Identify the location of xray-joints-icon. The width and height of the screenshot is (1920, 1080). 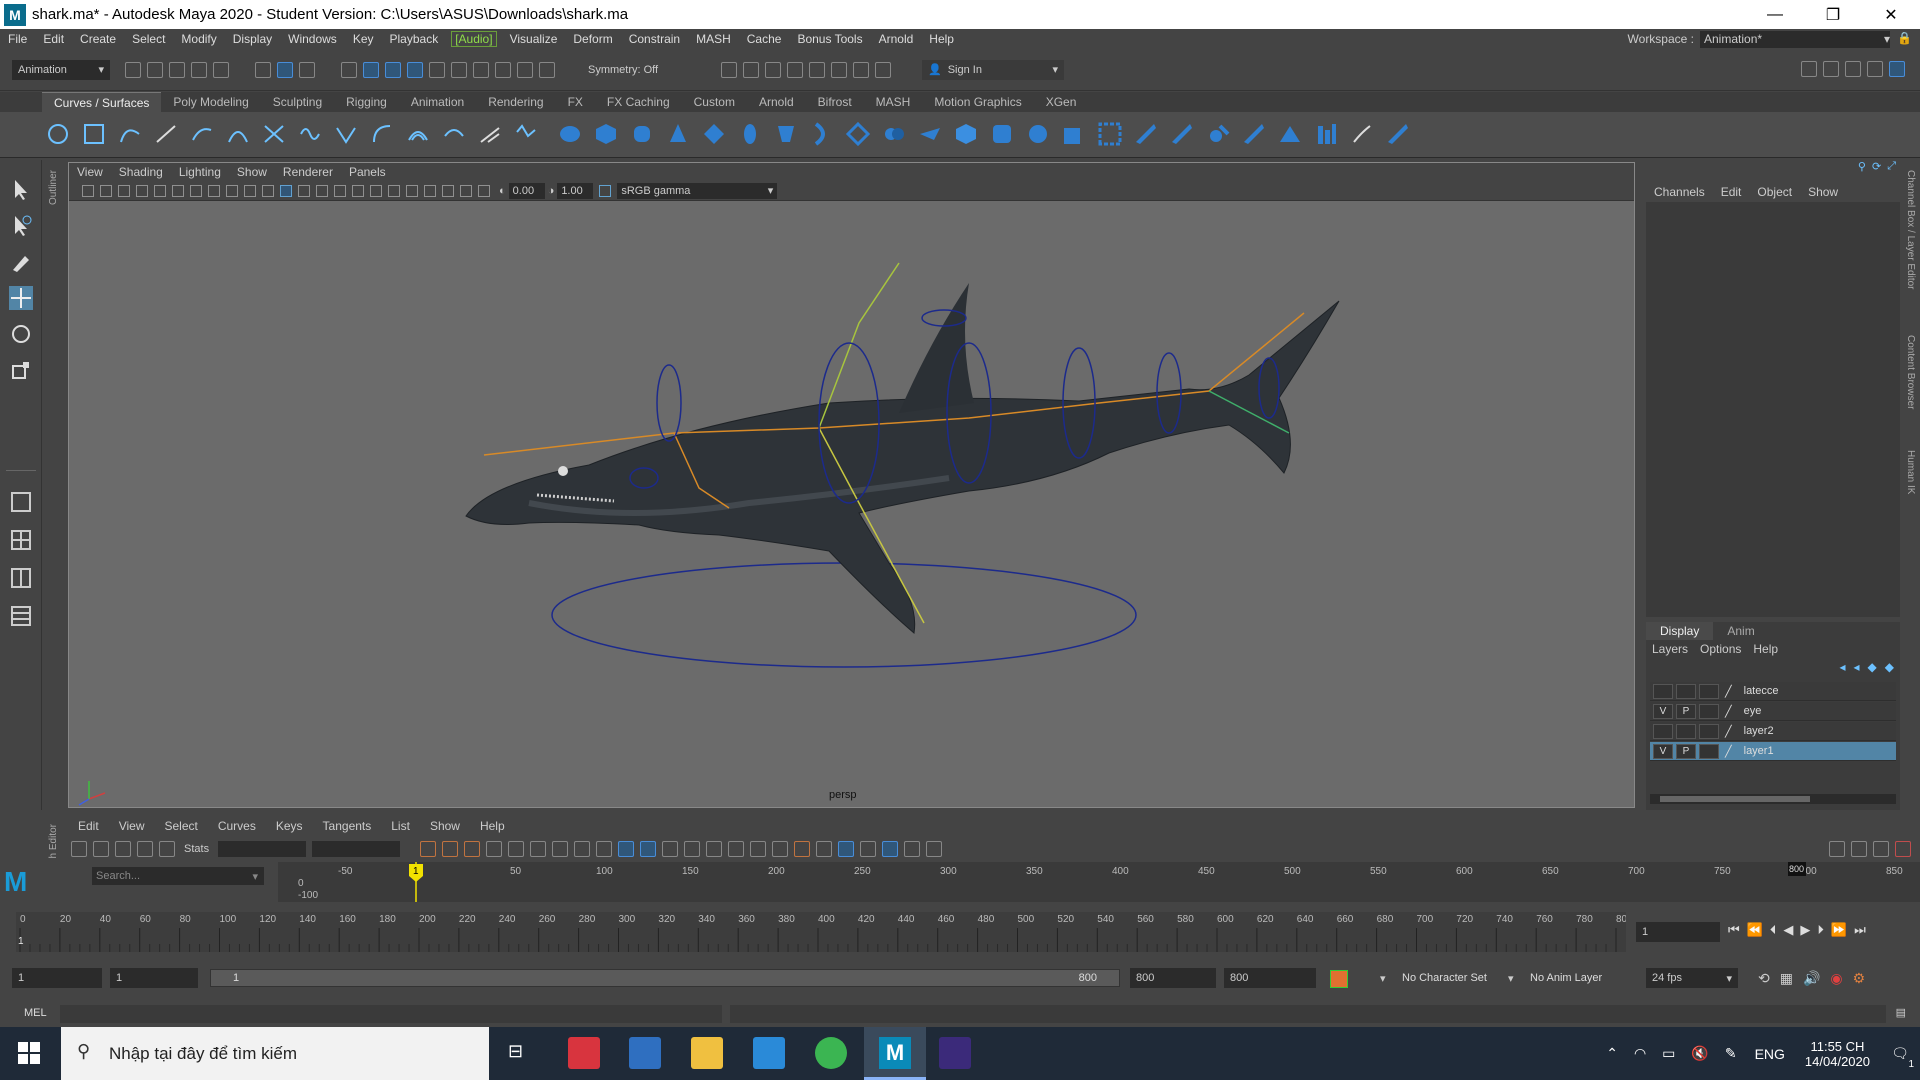
(466, 190).